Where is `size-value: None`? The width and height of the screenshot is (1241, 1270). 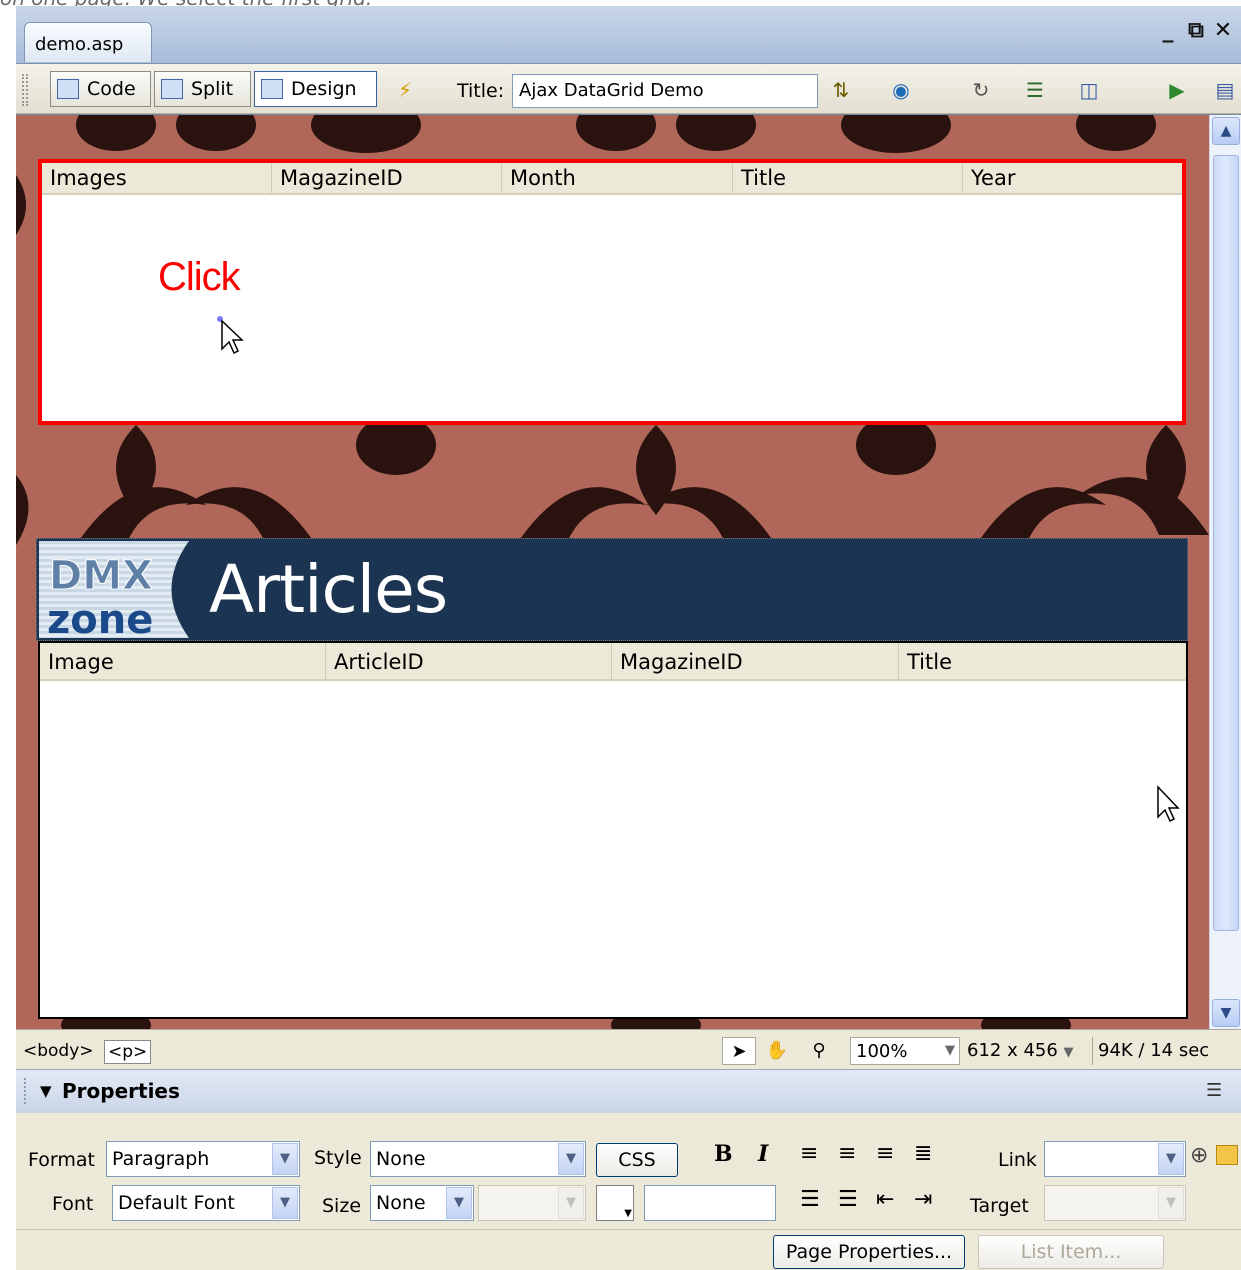
size-value: None is located at coordinates (401, 1203).